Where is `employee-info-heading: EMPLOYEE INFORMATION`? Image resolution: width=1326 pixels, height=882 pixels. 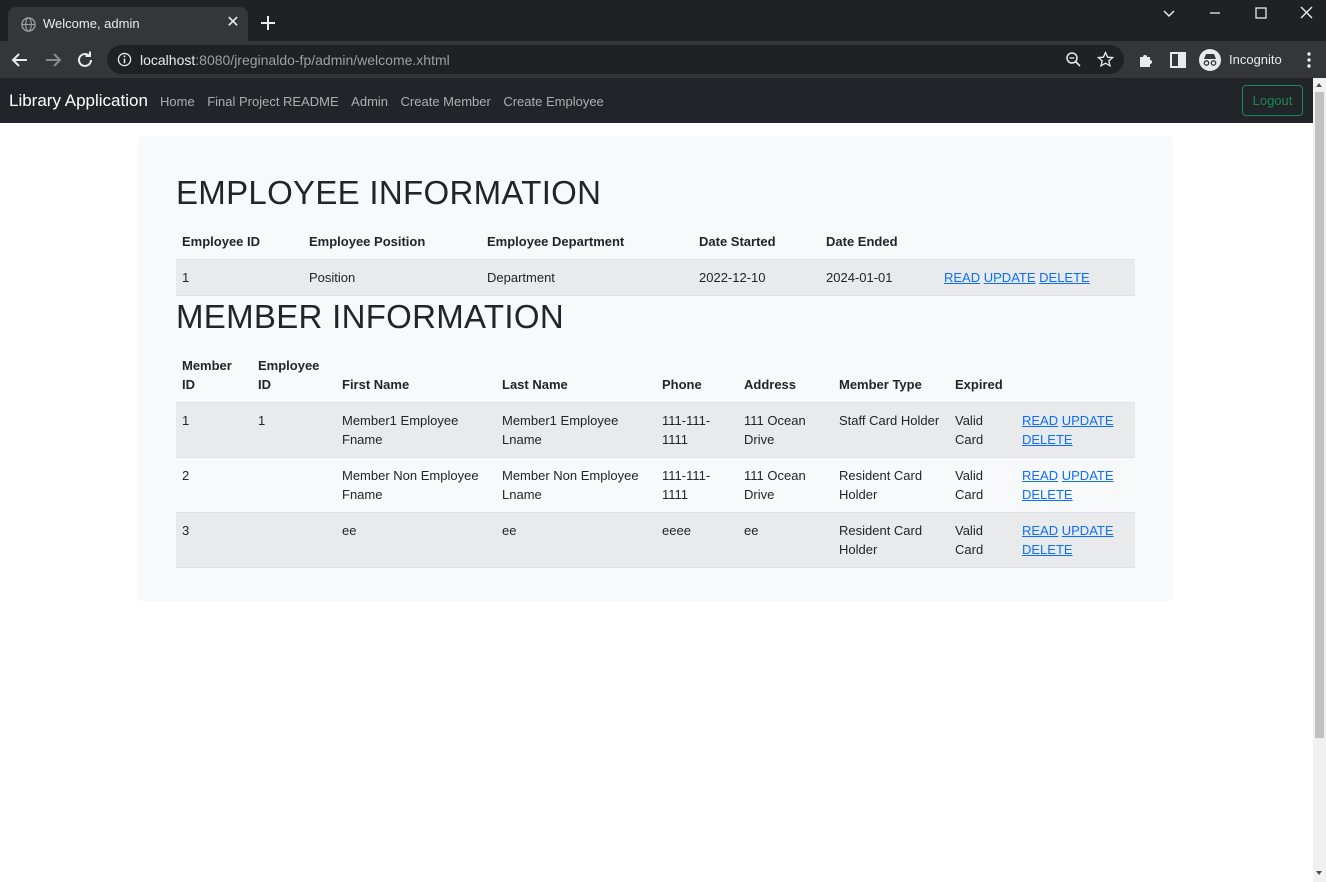 employee-info-heading: EMPLOYEE INFORMATION is located at coordinates (389, 192).